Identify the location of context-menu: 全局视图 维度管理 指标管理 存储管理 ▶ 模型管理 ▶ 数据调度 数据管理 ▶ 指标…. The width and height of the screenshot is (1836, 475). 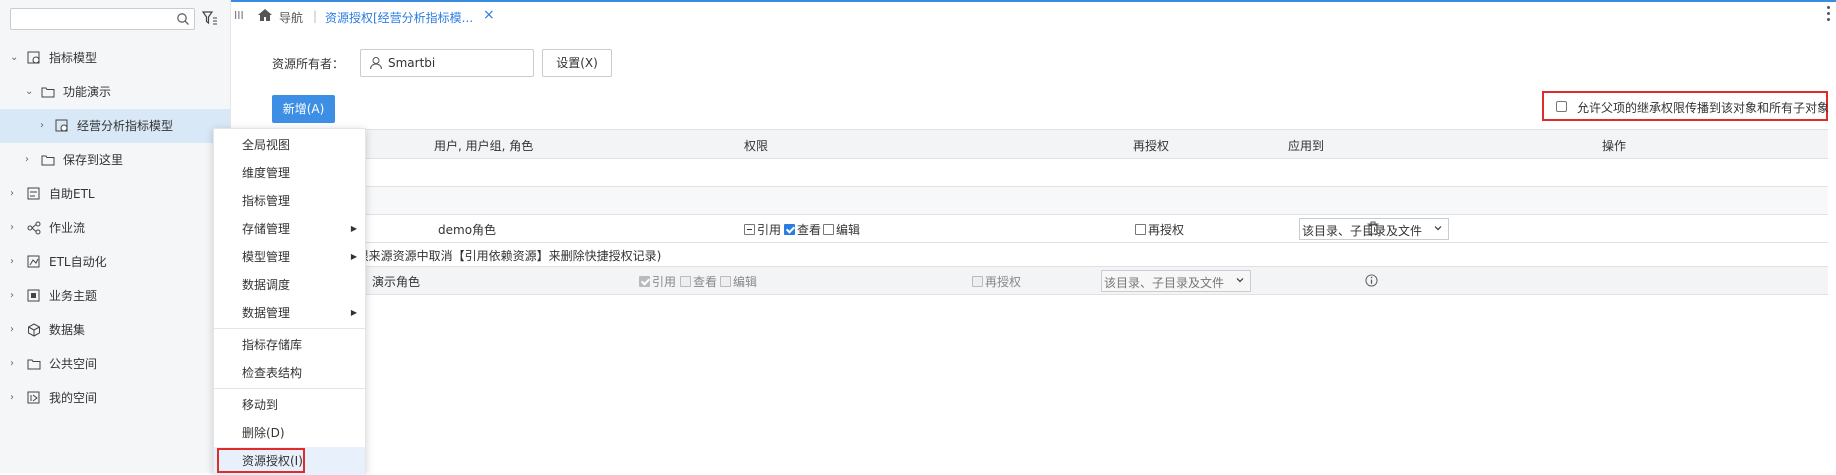
(289, 301).